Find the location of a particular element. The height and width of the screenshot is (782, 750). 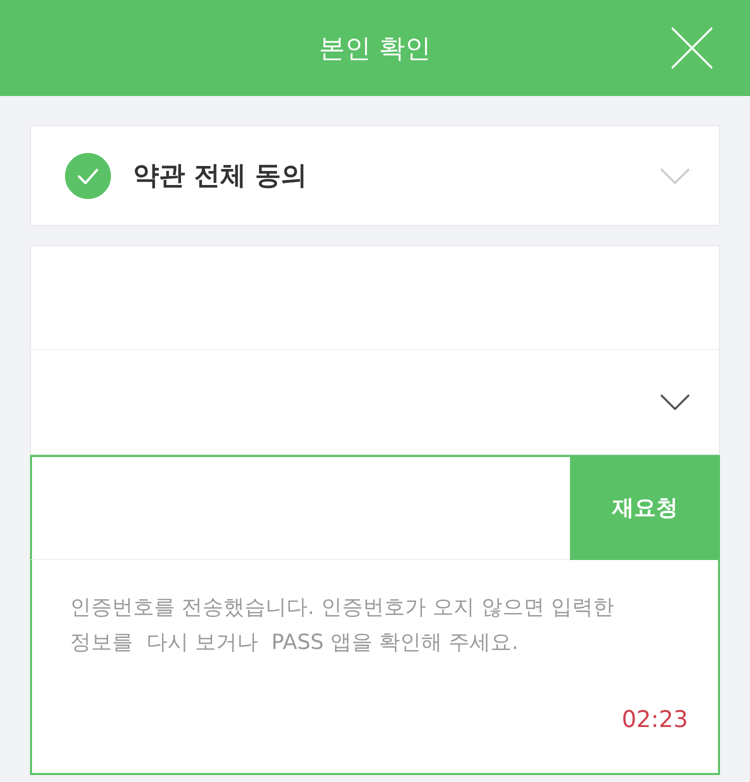

info-message: 인증번호를 전송했습니다. 인증번호가 오지 않으면 입력한 정보를 다시 보거나 PASS 앱을 확인해 주세요. is located at coordinates (343, 625).